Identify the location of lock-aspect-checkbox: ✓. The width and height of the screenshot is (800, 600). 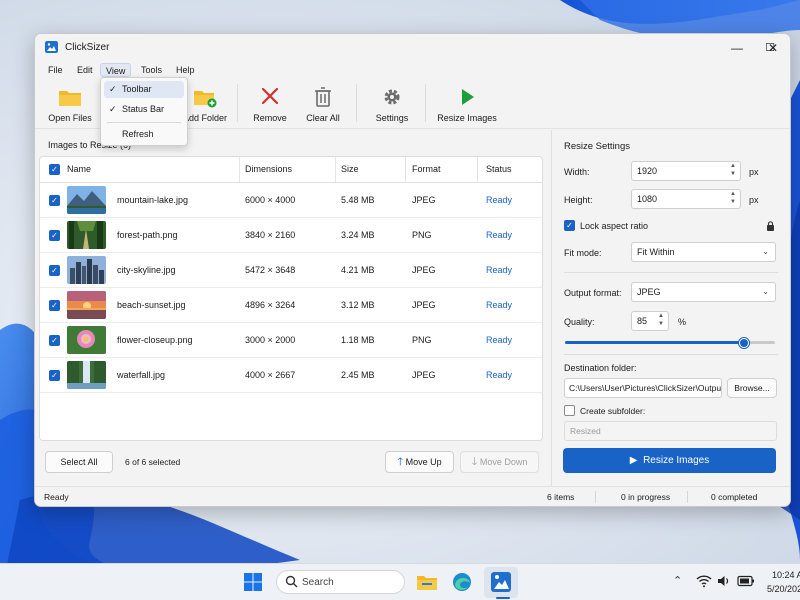
(569, 225).